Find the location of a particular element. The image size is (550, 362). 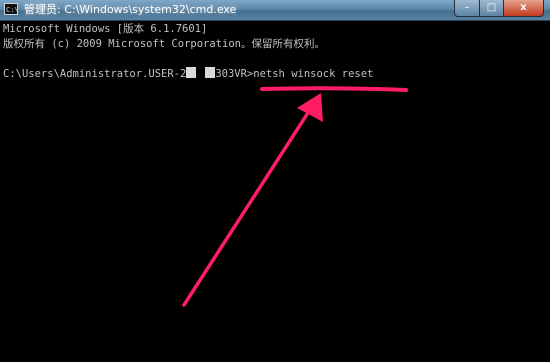

window-controls: – □ x is located at coordinates (499, 9).